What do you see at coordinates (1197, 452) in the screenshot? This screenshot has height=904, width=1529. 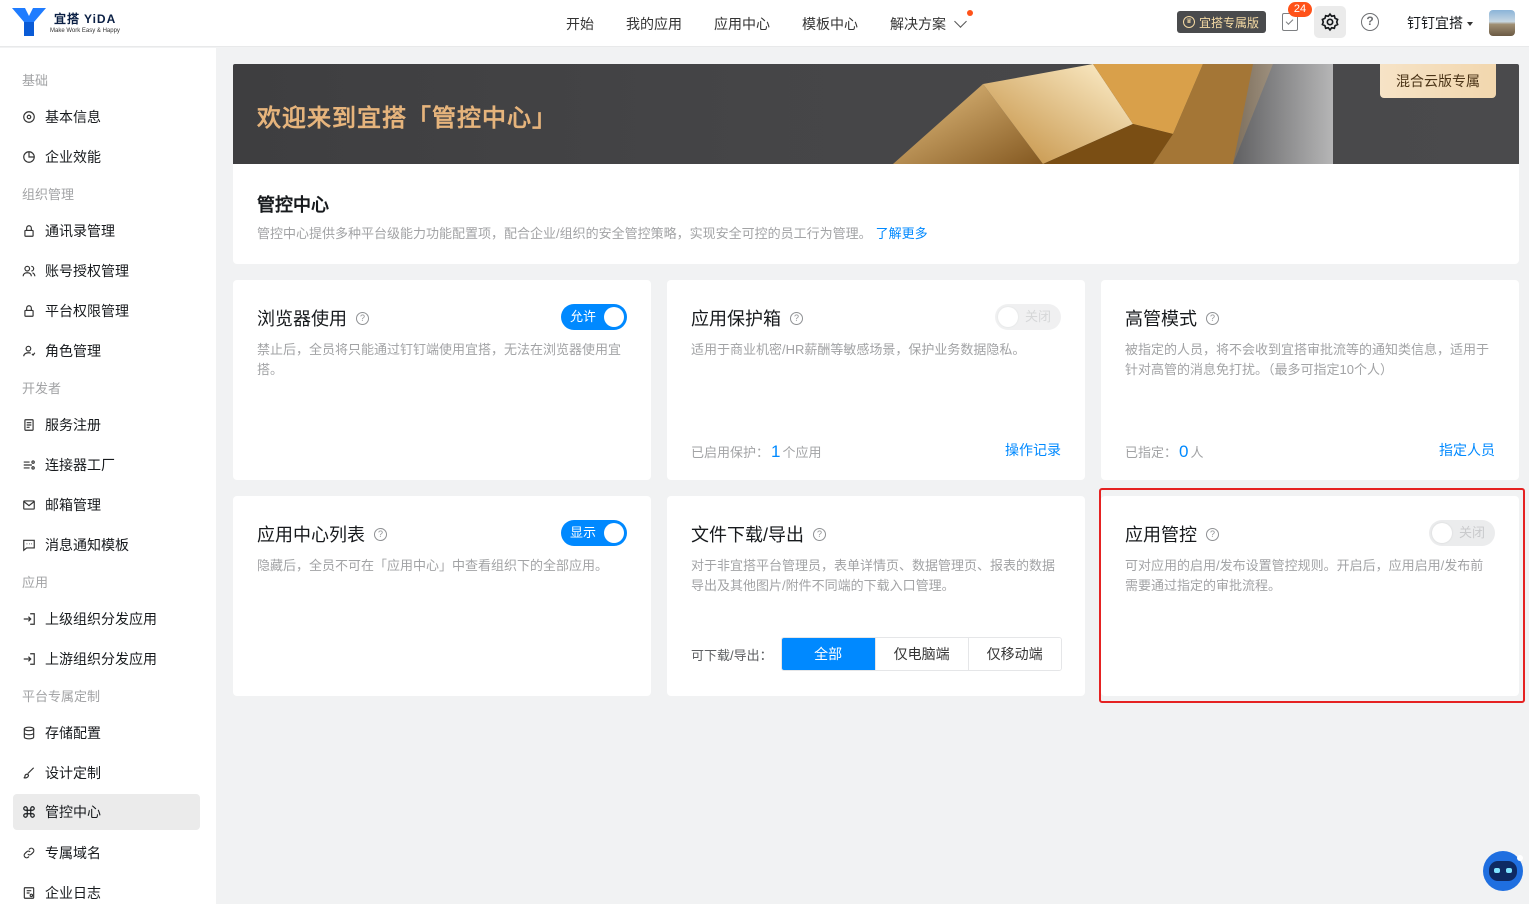 I see `foot-suffix: 人` at bounding box center [1197, 452].